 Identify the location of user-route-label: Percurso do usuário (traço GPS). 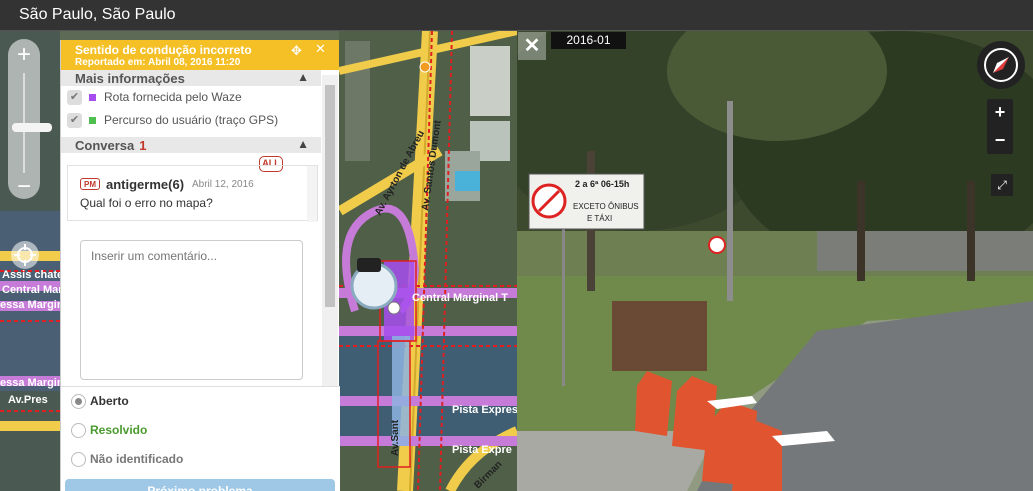
(191, 120).